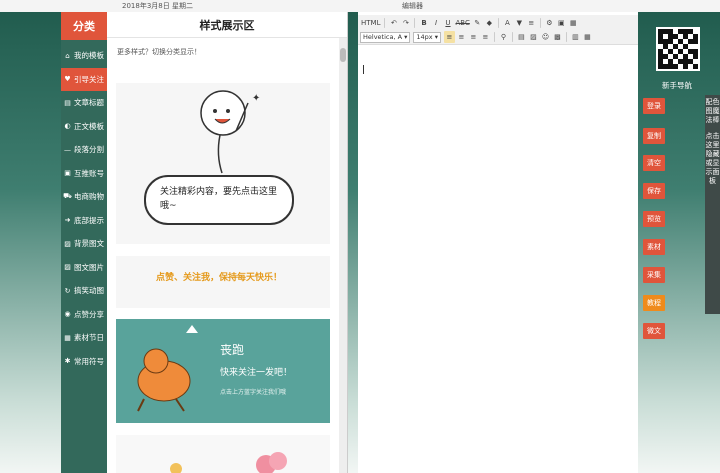 The image size is (720, 473). I want to click on font-family-value: Helvetica, A, so click(383, 37).